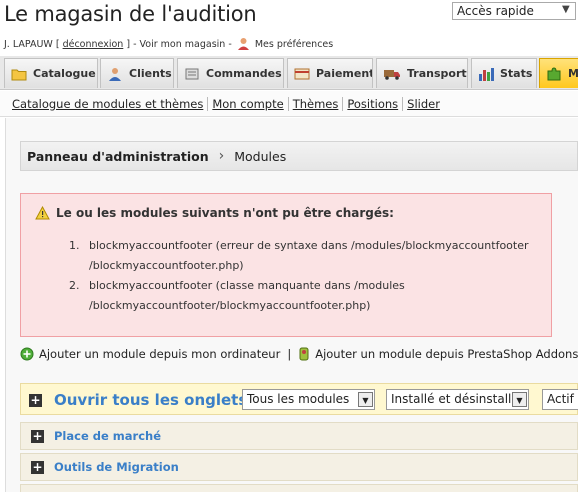  What do you see at coordinates (108, 103) in the screenshot?
I see `subnav-catalogue-modules: Catalogue de modules et thèmes` at bounding box center [108, 103].